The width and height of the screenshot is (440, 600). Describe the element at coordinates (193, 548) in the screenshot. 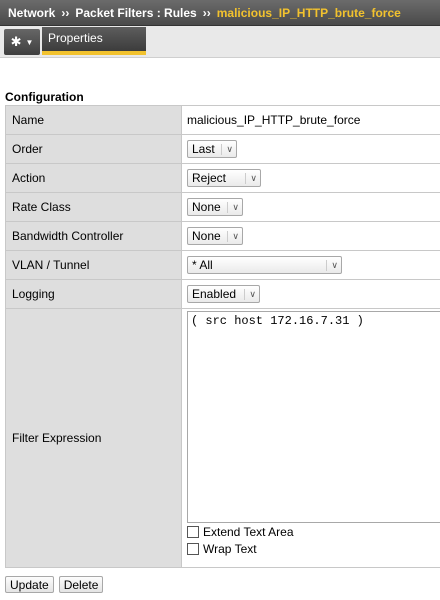

I see `wrap-text-checkbox` at that location.